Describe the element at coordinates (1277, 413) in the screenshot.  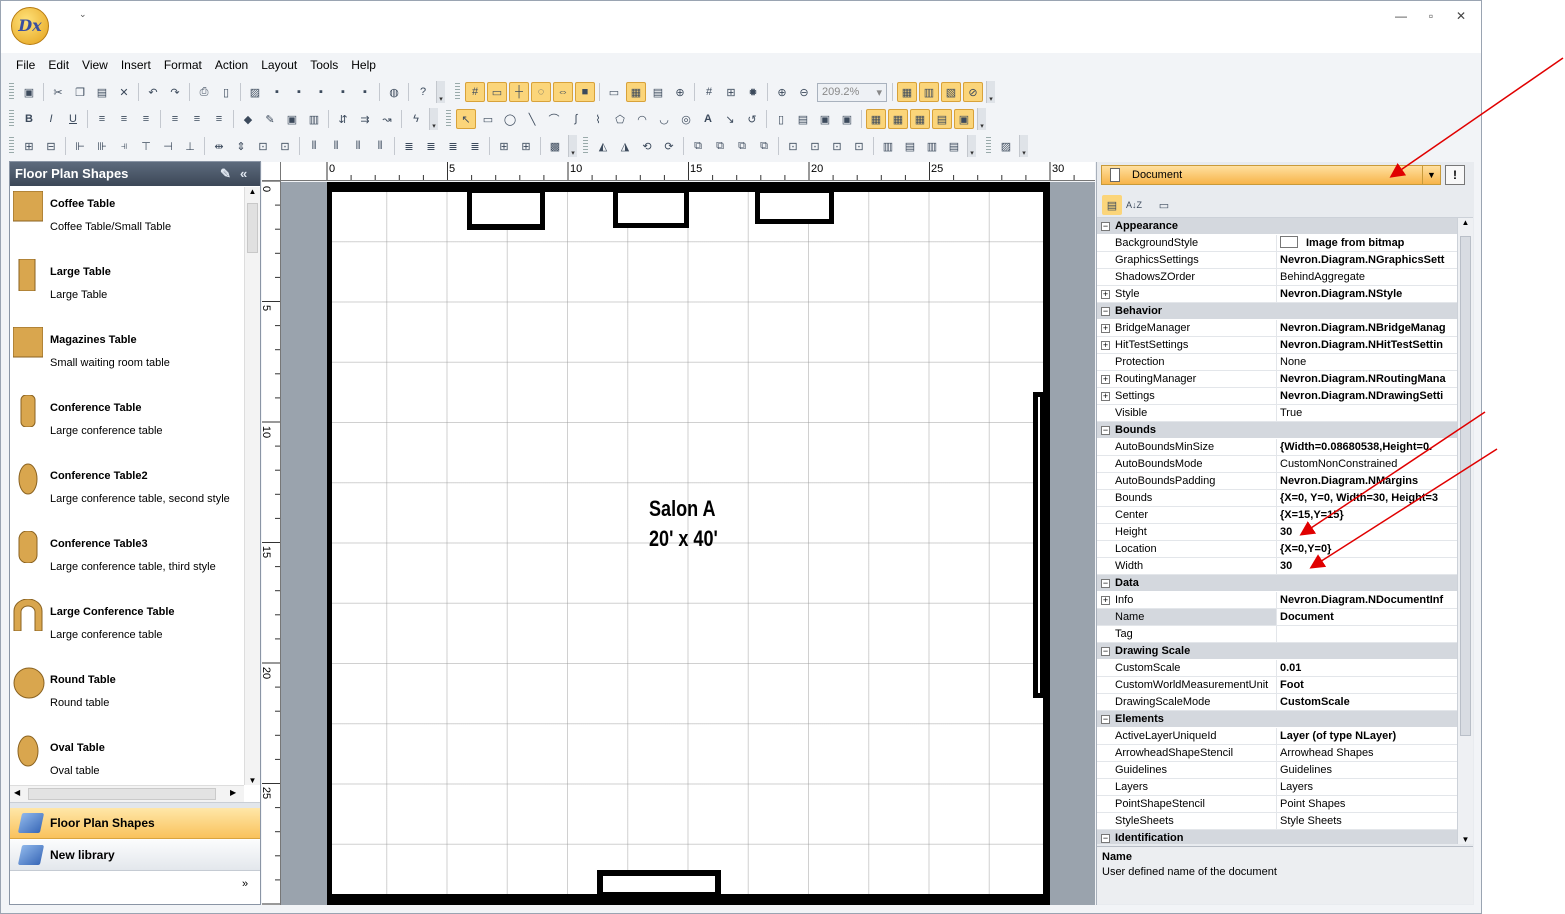
I see `property-row: Visible True` at that location.